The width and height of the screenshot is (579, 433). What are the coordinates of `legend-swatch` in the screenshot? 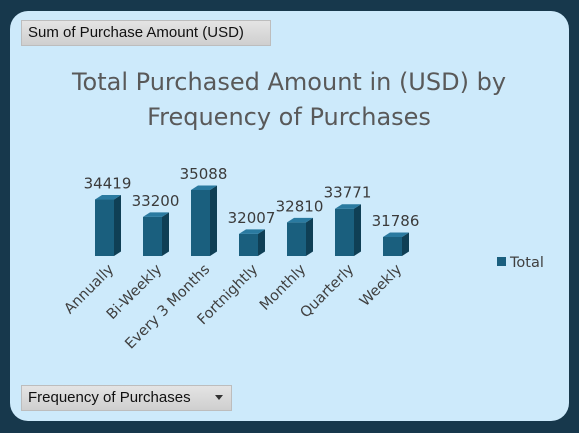 It's located at (501, 261).